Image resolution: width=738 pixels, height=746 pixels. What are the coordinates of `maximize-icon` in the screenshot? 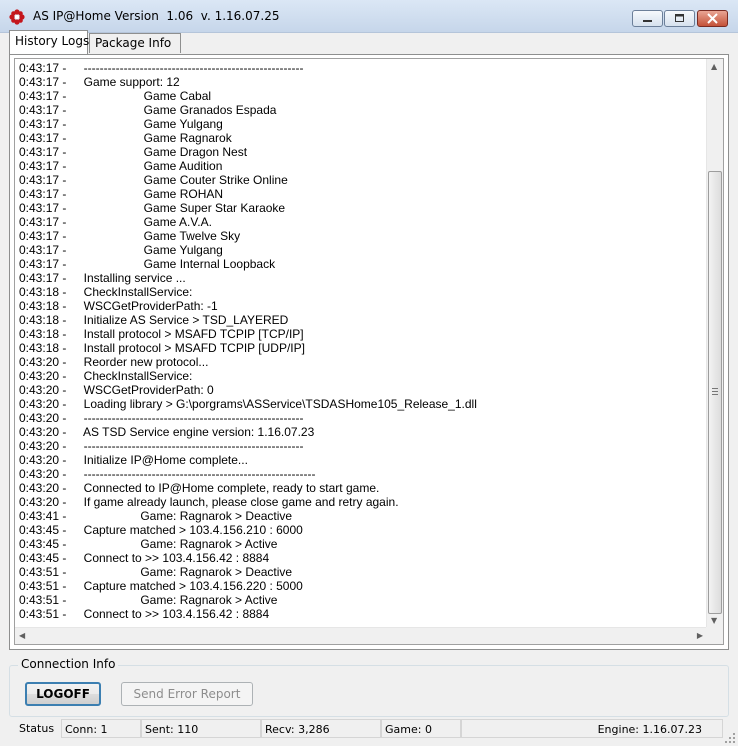 It's located at (679, 18).